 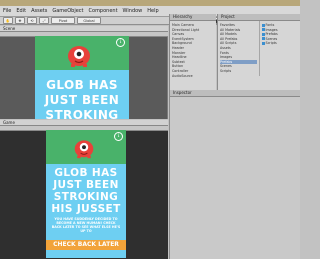 What do you see at coordinates (86, 185) in the screenshot?
I see `headline-line: JUST BEEN` at bounding box center [86, 185].